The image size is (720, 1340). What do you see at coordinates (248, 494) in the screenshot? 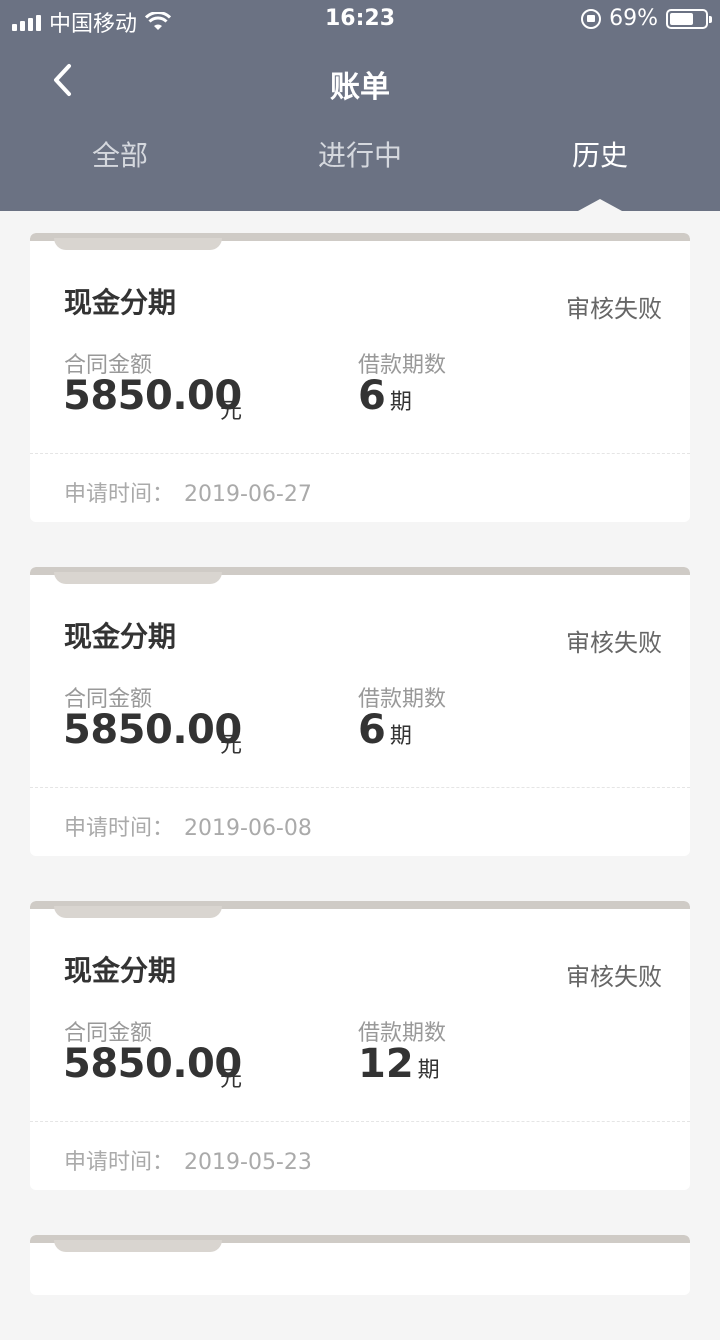
I see `apply-time-value: 2019-06-27` at bounding box center [248, 494].